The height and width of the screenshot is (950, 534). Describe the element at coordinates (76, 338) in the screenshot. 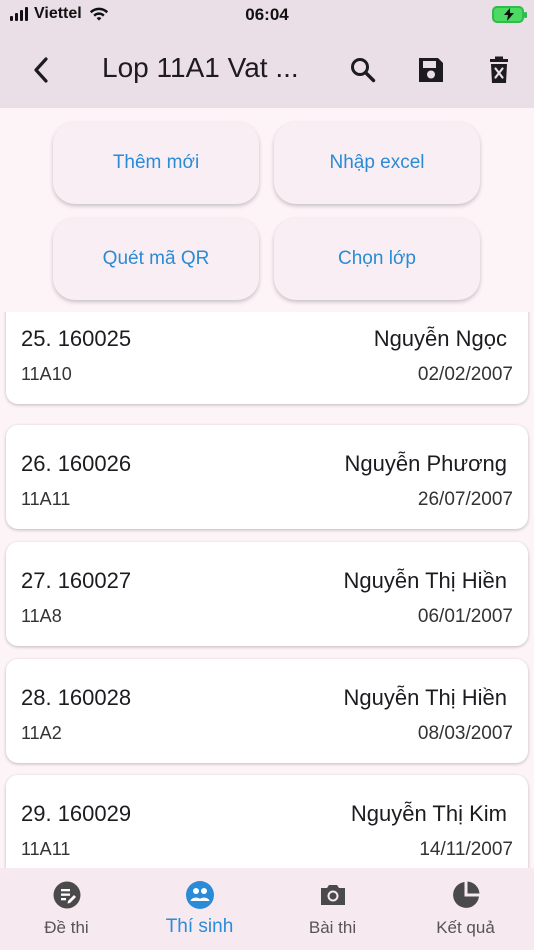

I see `student-id: 25. 160025` at that location.